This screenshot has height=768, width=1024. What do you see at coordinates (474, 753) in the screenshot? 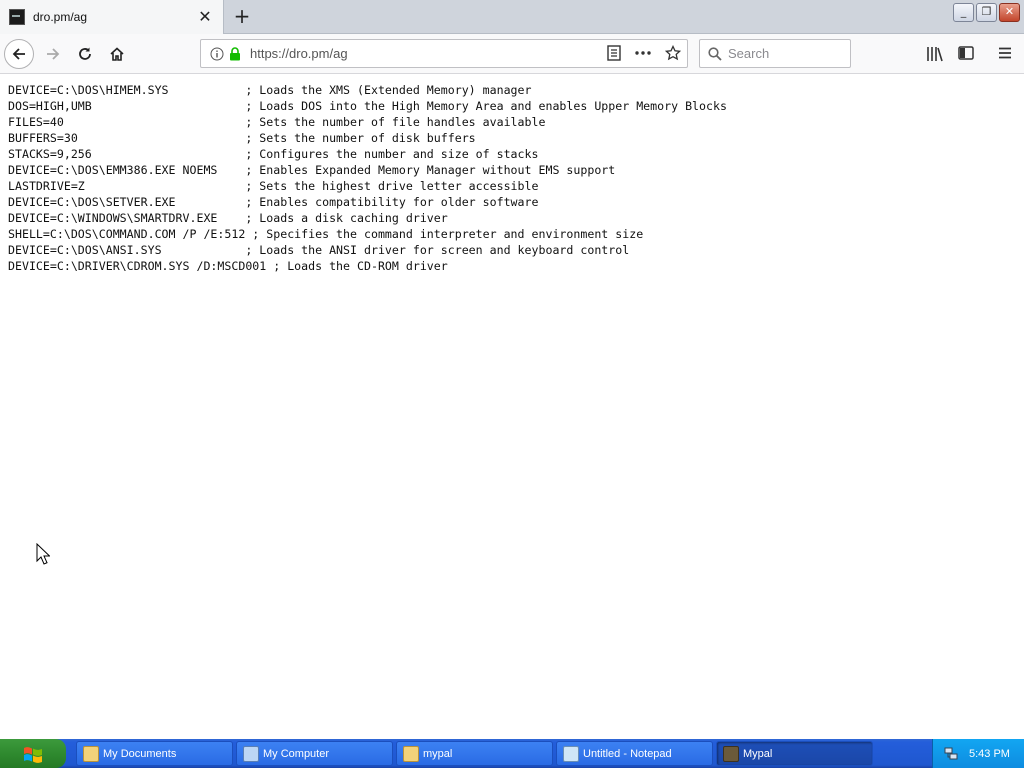
I see `taskbar-item-mypal-folder: mypal` at bounding box center [474, 753].